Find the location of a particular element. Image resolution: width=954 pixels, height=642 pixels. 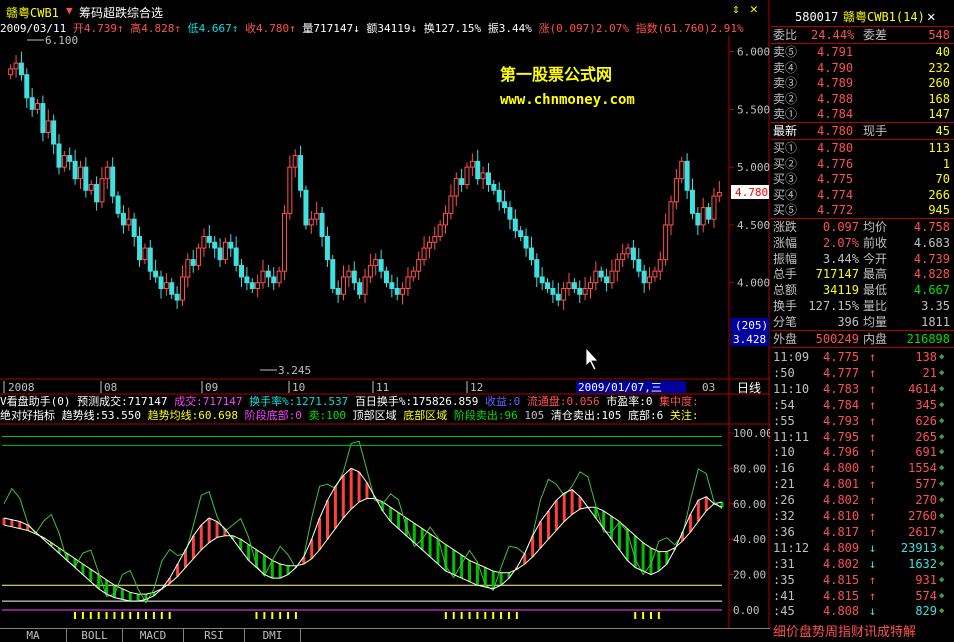

tick-price: 4.802 is located at coordinates (841, 563).